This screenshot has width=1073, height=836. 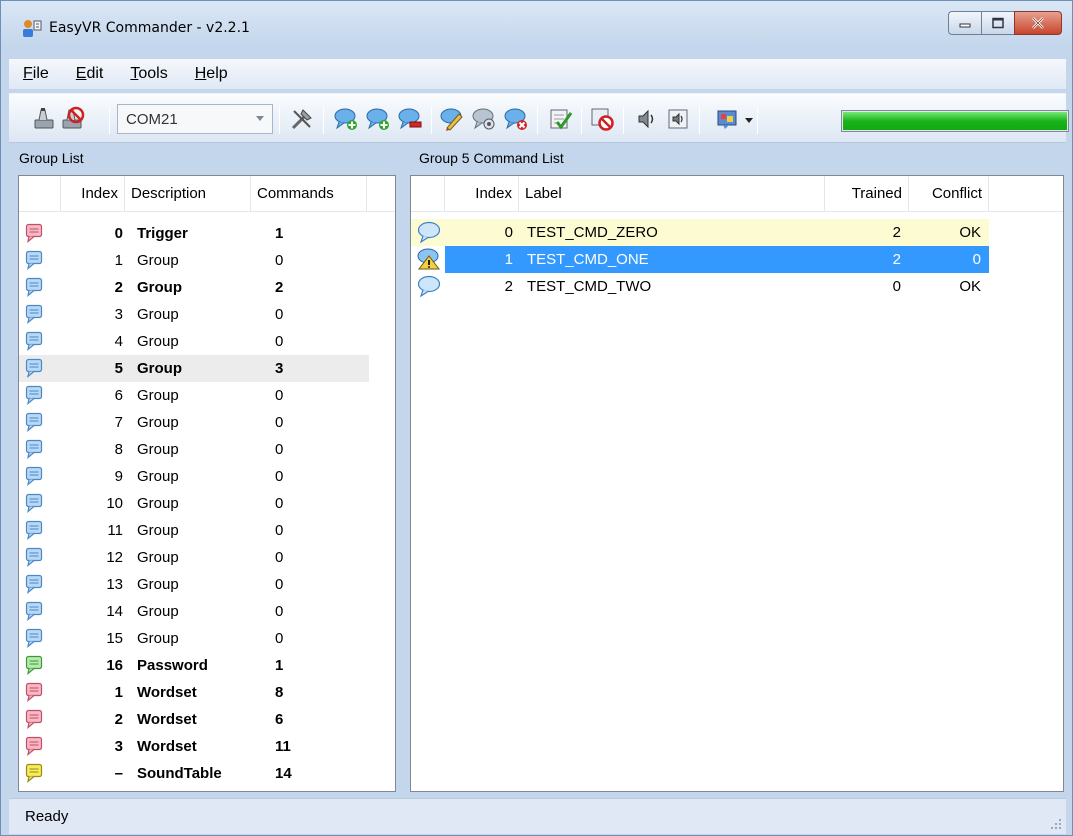 I want to click on menu-tools: Tools, so click(x=148, y=74).